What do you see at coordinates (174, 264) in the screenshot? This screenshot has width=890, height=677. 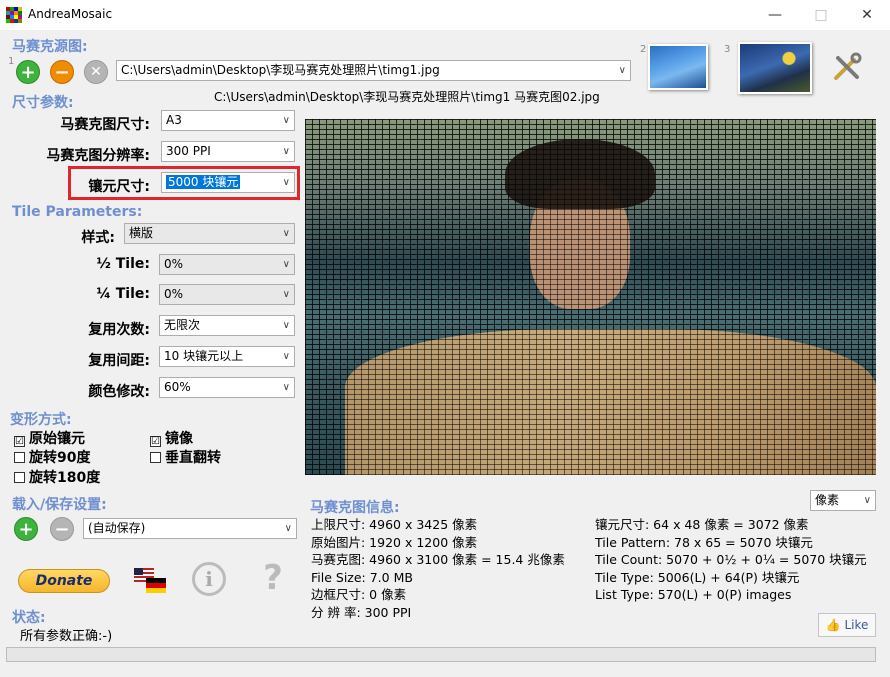 I see `half-tile-value: 0%` at bounding box center [174, 264].